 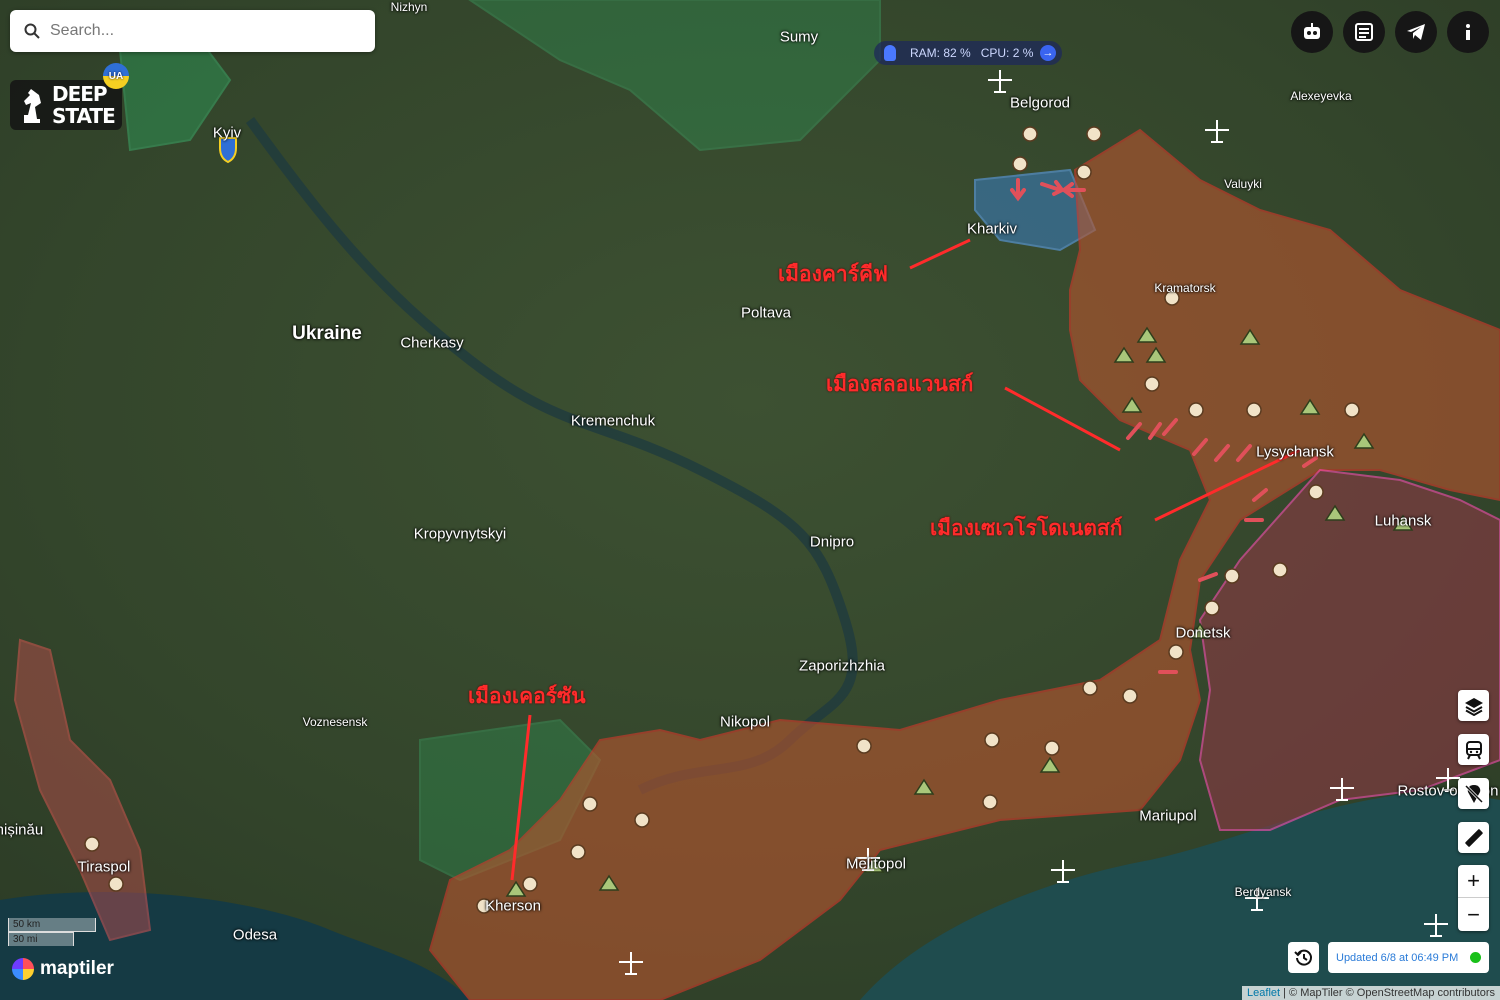 What do you see at coordinates (1203, 633) in the screenshot?
I see `city-label: Donetsk` at bounding box center [1203, 633].